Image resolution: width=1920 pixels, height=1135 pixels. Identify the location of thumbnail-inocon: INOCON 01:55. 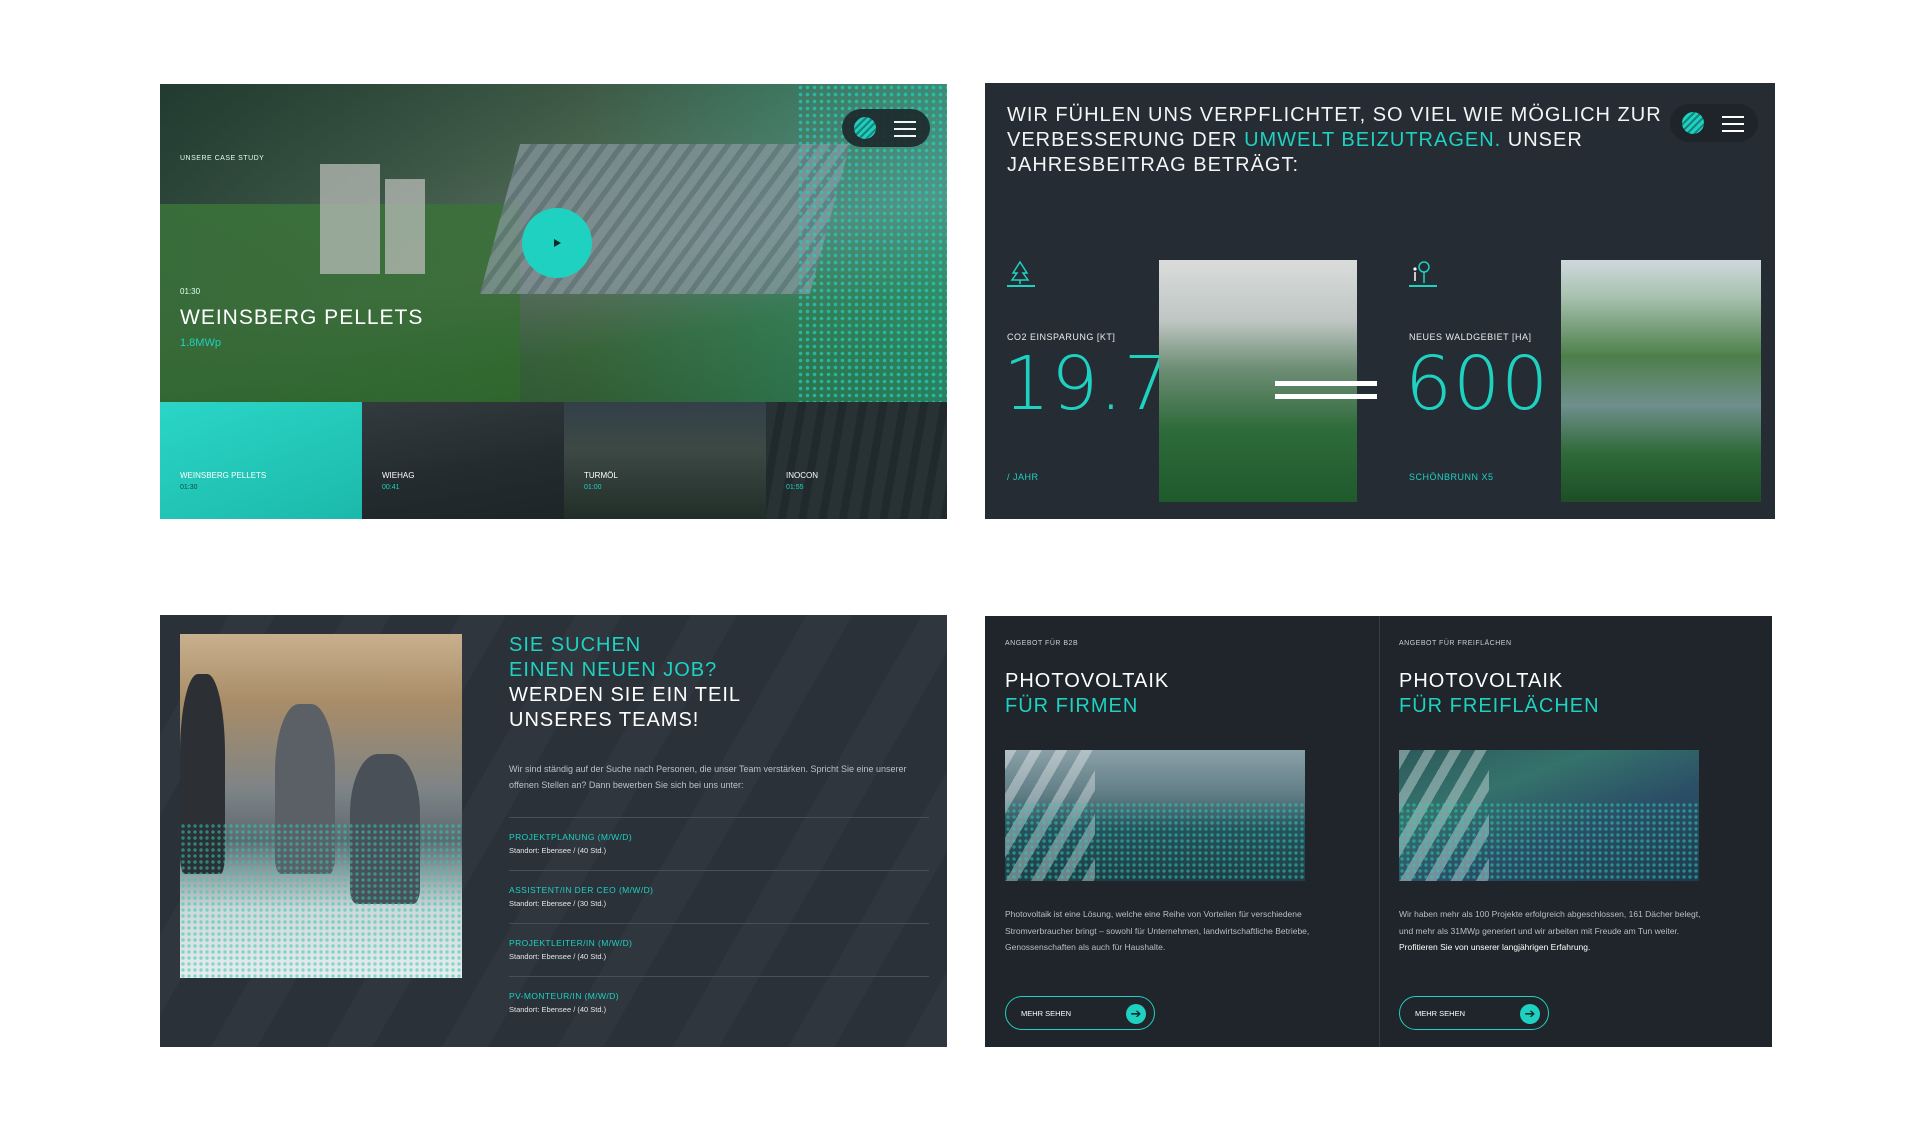
(856, 460).